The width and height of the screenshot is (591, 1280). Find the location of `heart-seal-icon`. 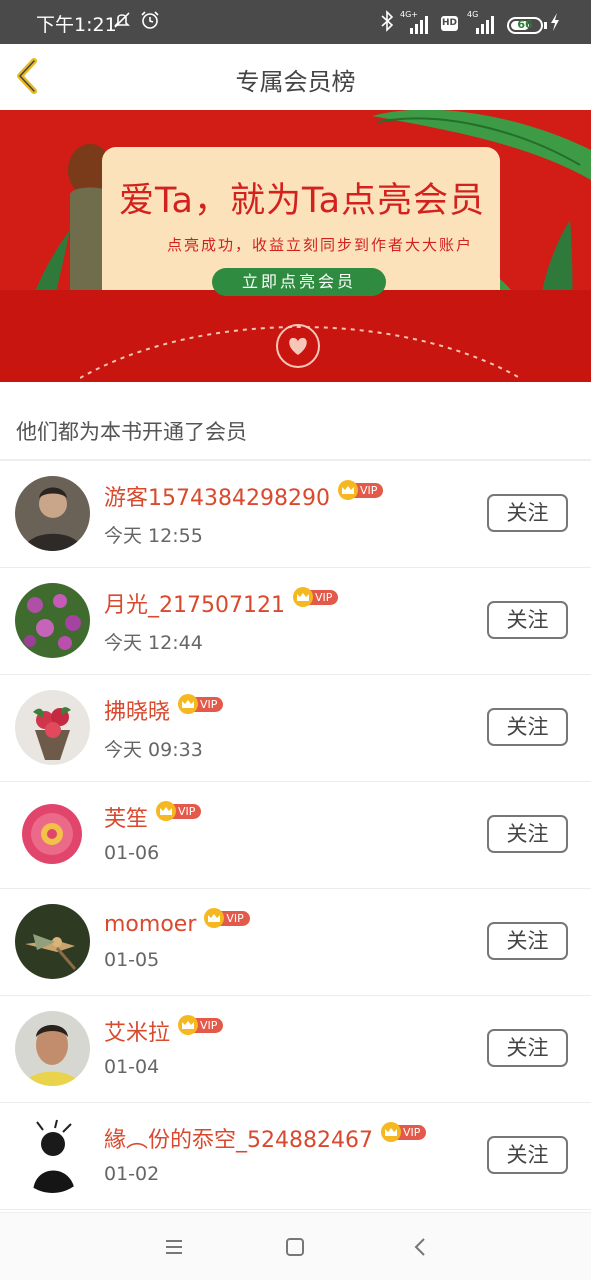

heart-seal-icon is located at coordinates (298, 346).